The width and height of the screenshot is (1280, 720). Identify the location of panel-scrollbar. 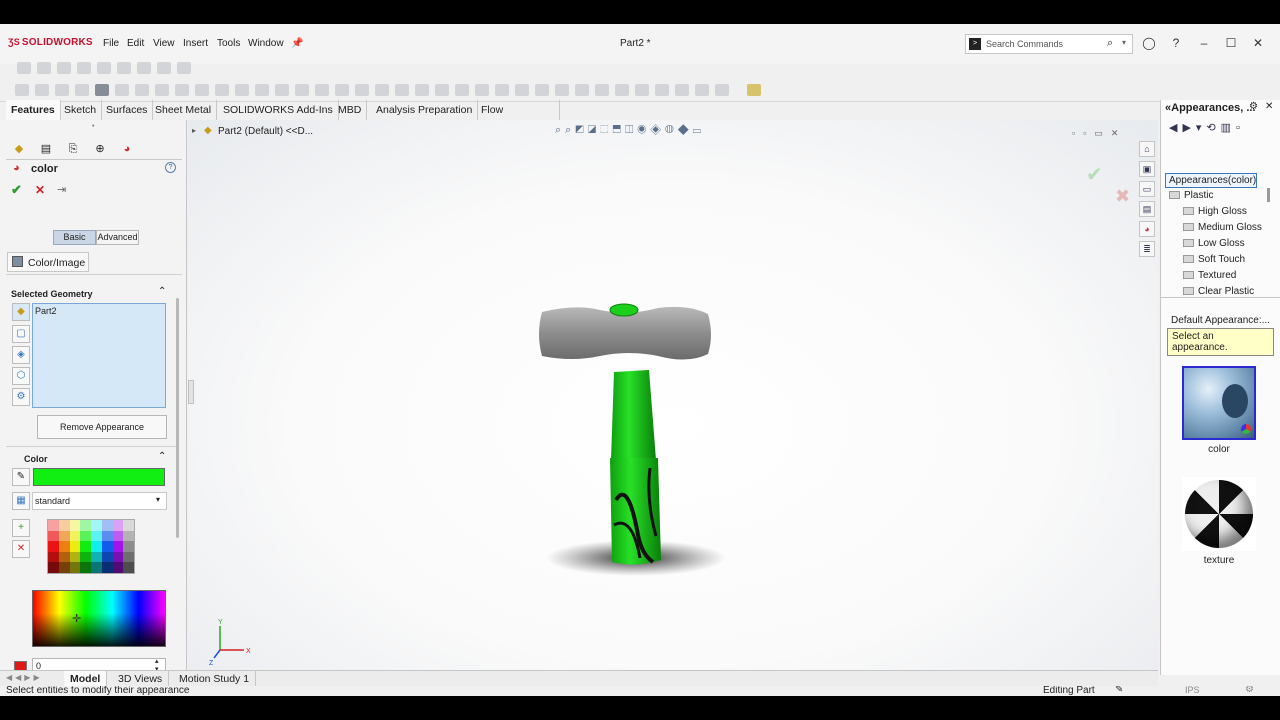
(177, 418).